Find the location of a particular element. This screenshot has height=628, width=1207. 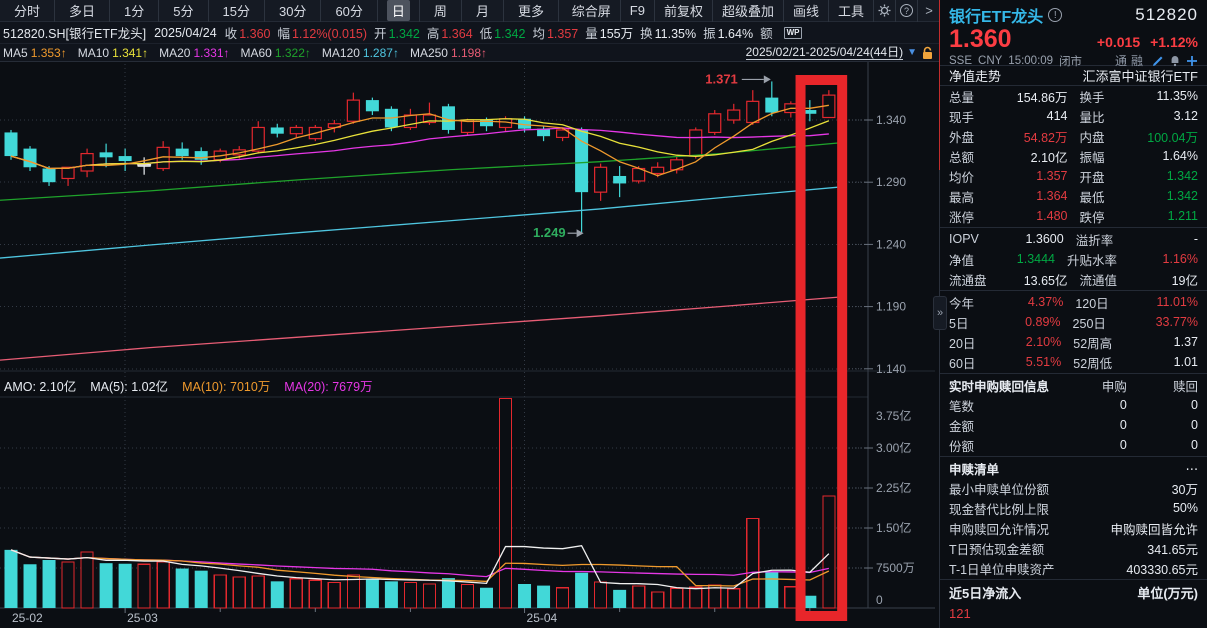

date-range-selector: 2025/02/21-2025/04/24(44日) is located at coordinates (824, 52).